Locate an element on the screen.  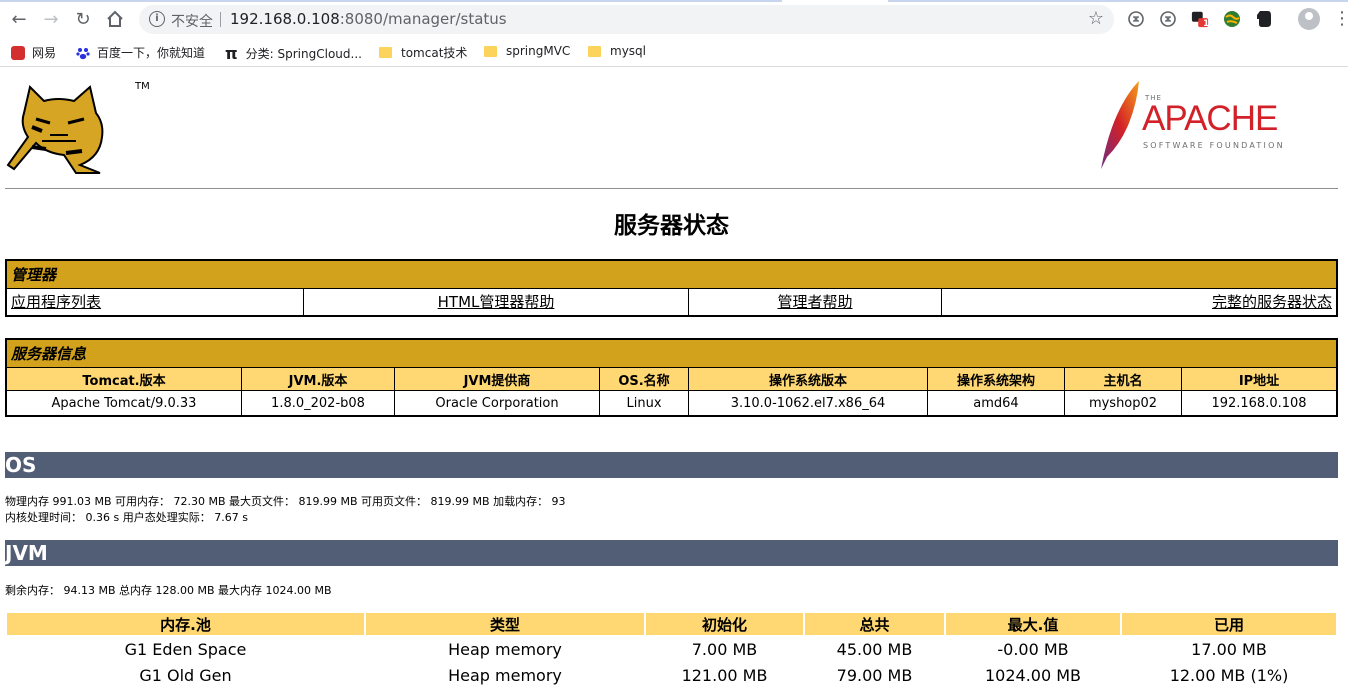
column-header: JVM.版本 is located at coordinates (318, 379).